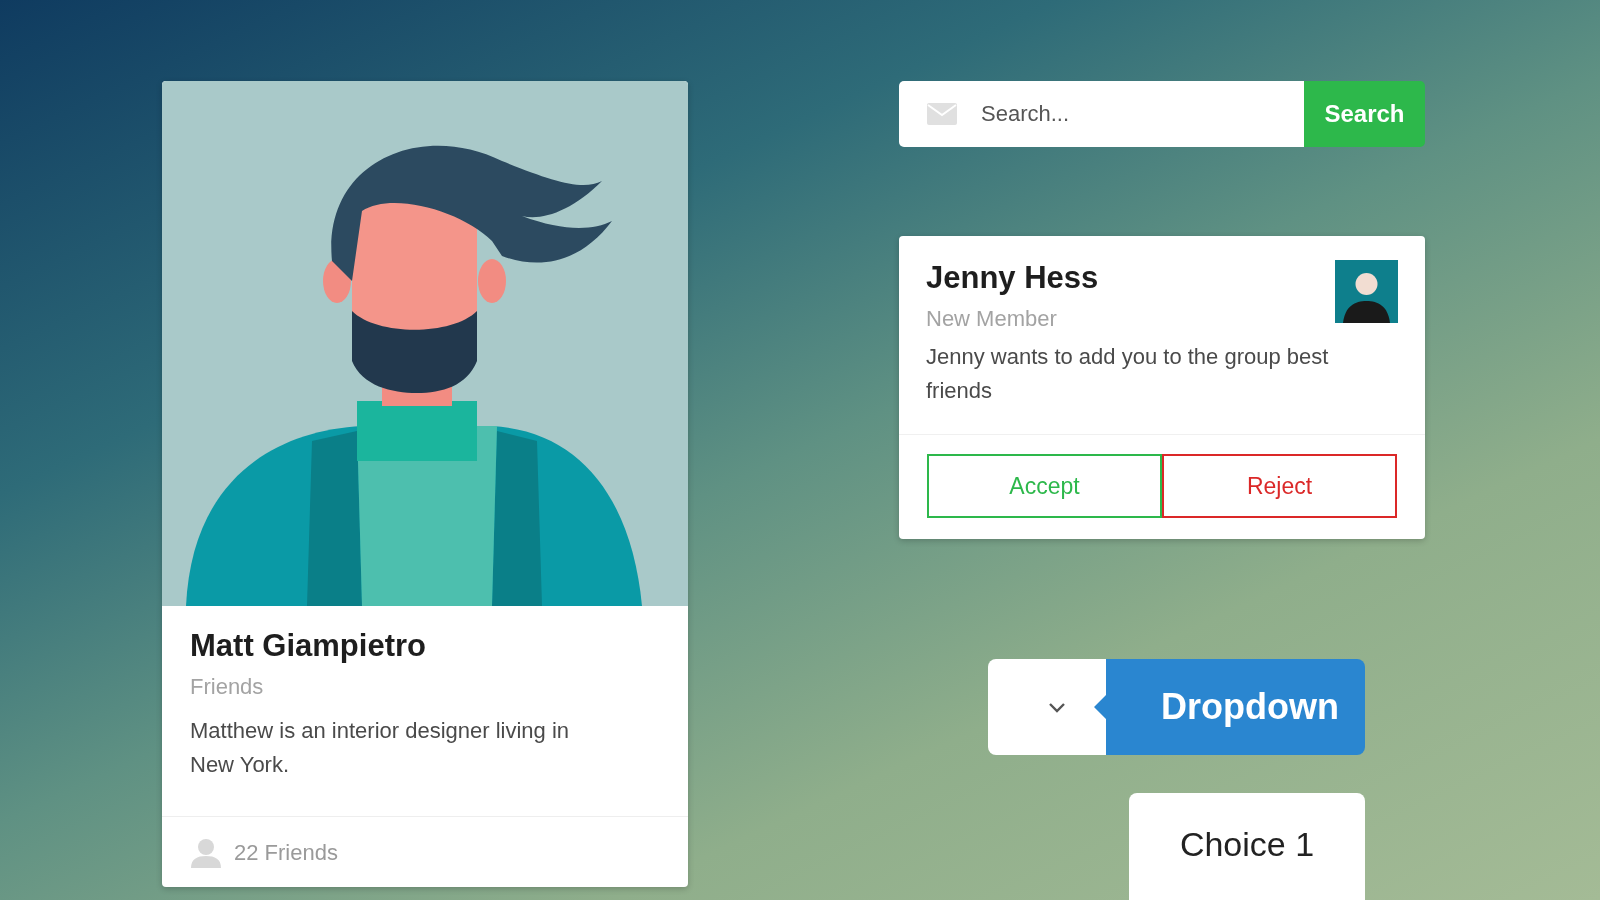 Image resolution: width=1600 pixels, height=900 pixels. I want to click on card-meta: New Member, so click(992, 319).